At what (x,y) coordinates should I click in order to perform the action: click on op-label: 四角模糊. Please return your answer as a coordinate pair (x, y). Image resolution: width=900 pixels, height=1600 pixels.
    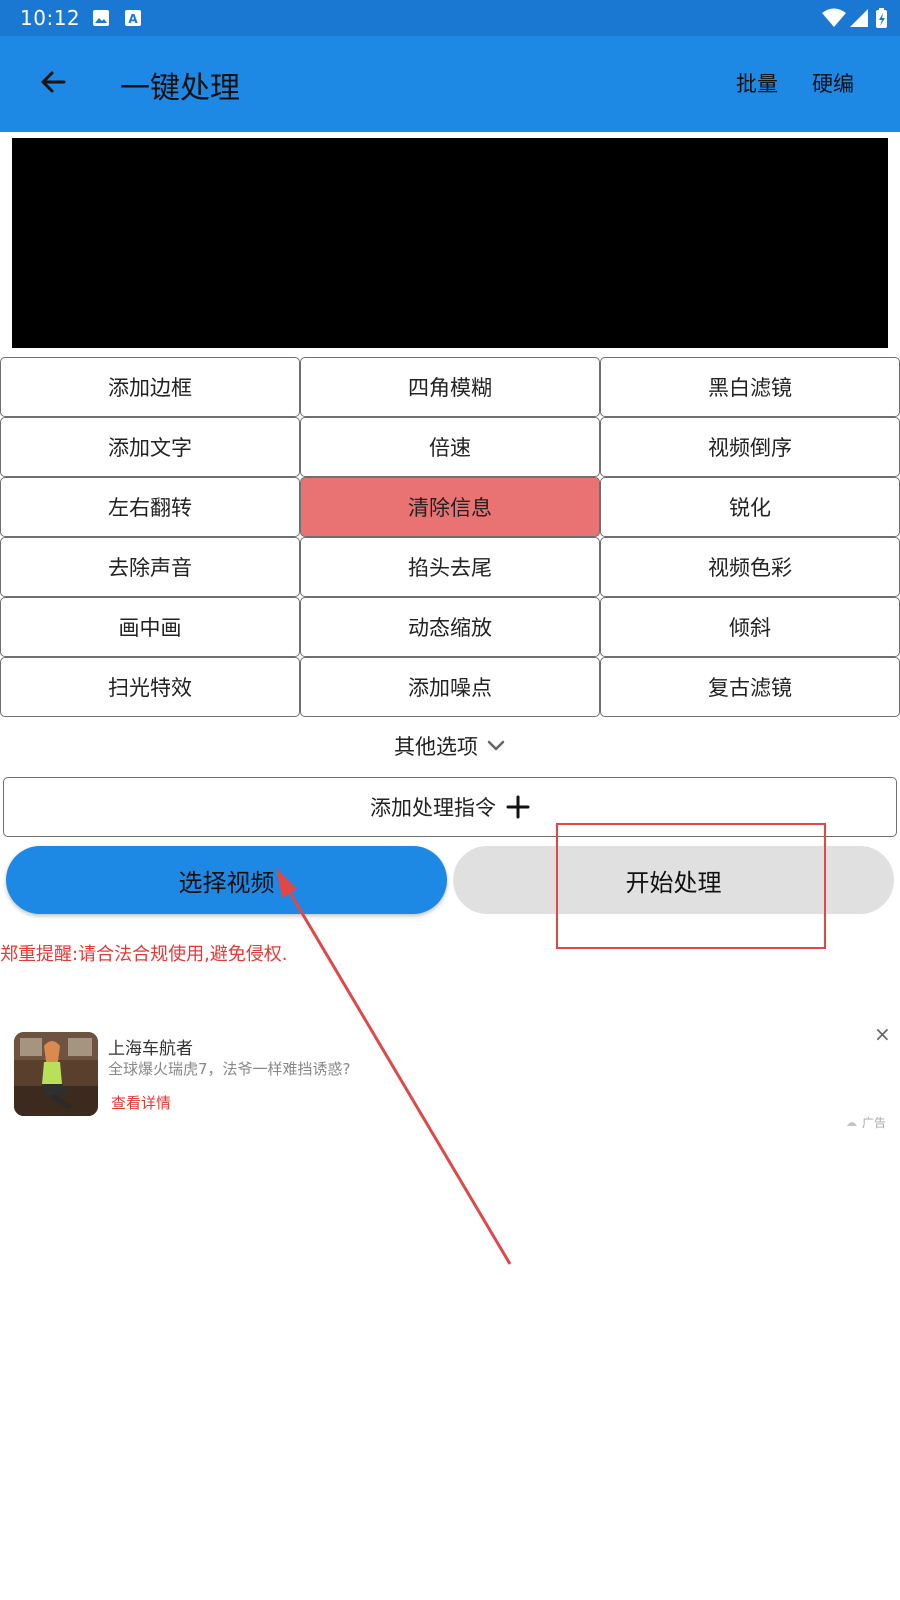
    Looking at the image, I should click on (450, 388).